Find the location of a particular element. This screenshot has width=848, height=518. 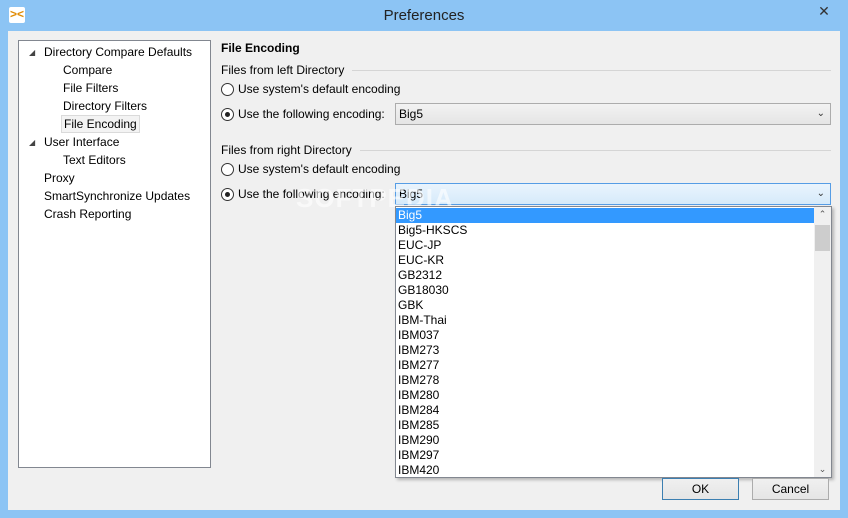

scroll-up-icon: ⌃ is located at coordinates (822, 214).